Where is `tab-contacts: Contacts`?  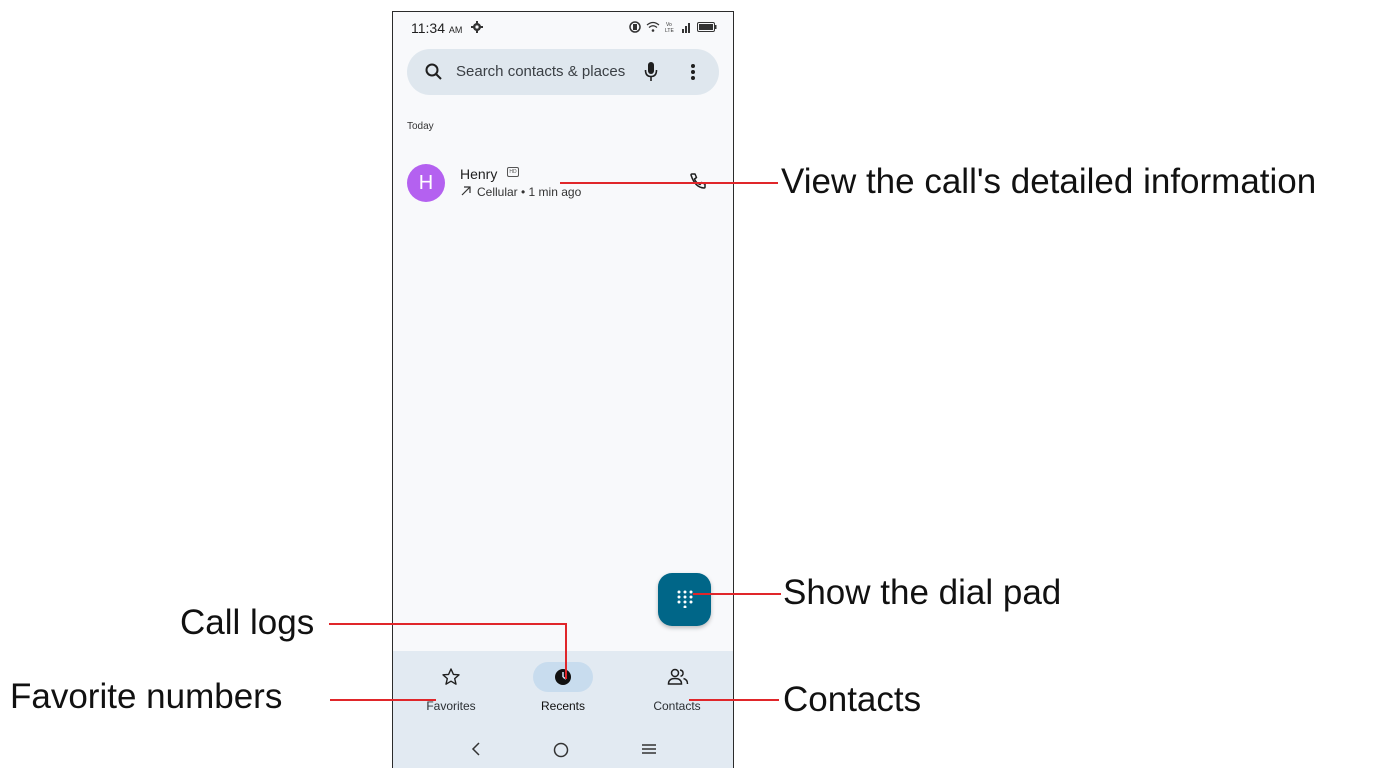 tab-contacts: Contacts is located at coordinates (677, 691).